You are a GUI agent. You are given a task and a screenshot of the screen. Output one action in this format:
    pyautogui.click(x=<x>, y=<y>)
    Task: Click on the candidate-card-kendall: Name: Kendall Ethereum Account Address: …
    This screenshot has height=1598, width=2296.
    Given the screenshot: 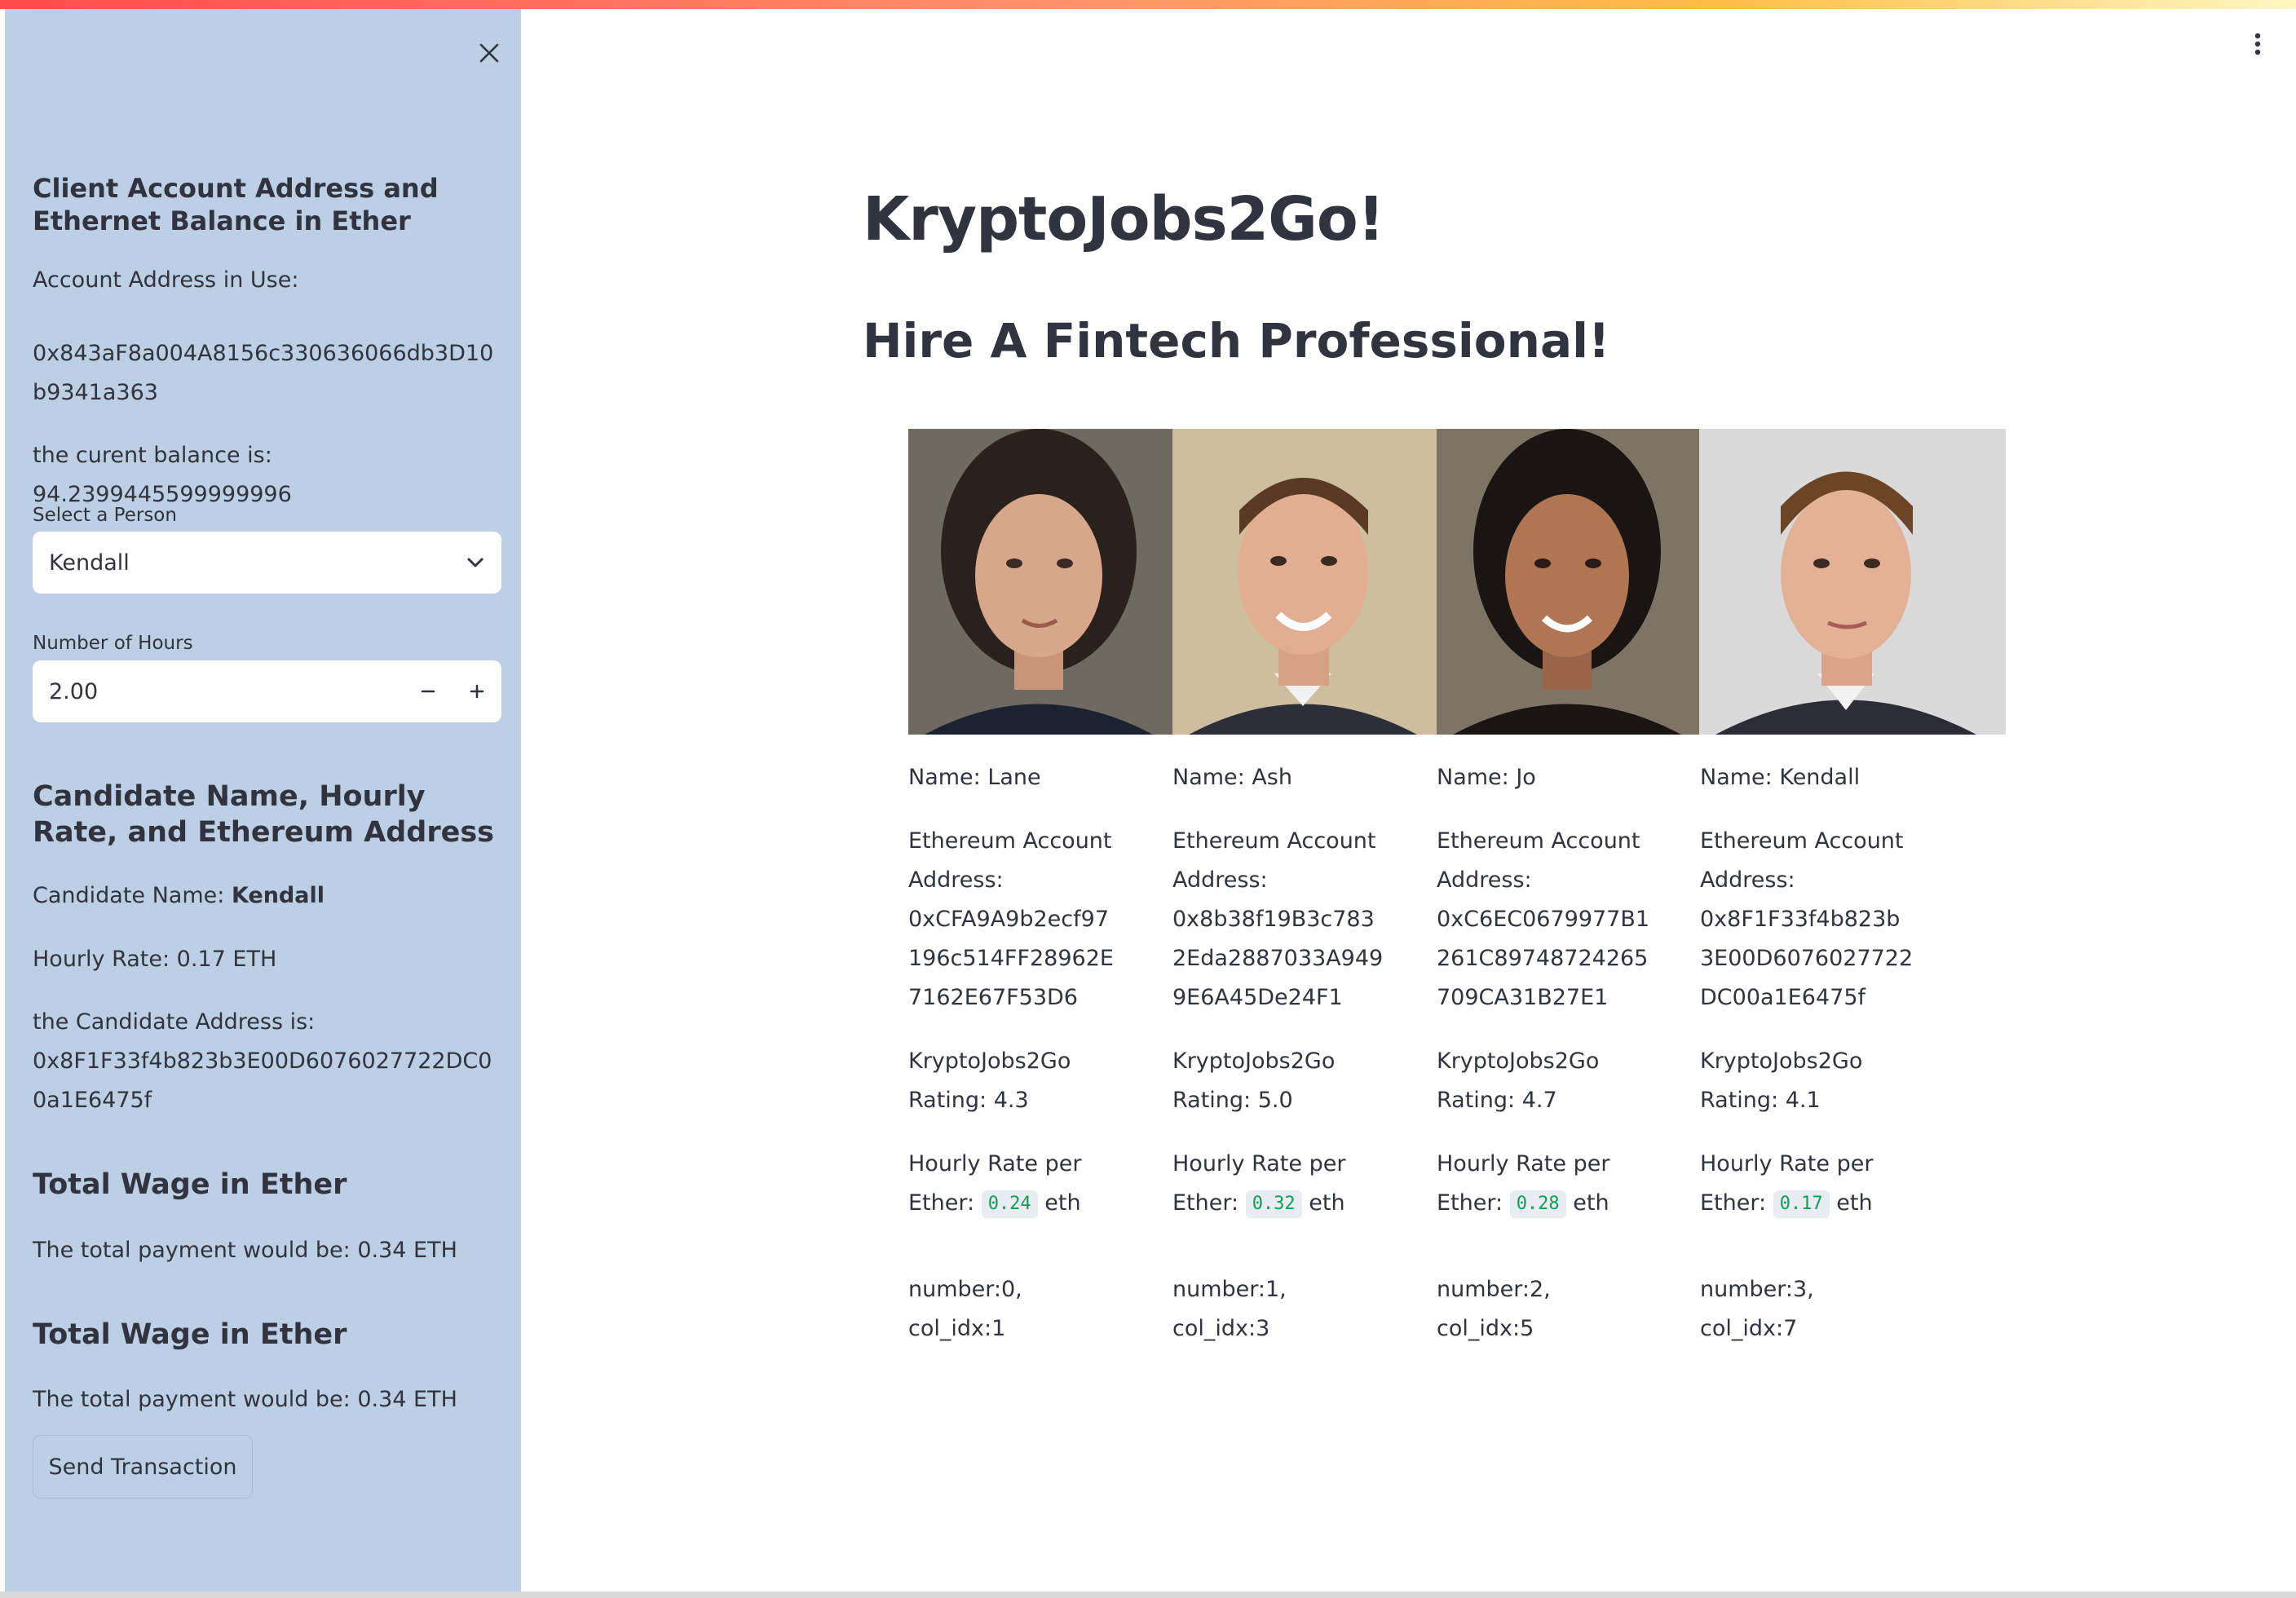 What is the action you would take?
    pyautogui.click(x=1822, y=1053)
    